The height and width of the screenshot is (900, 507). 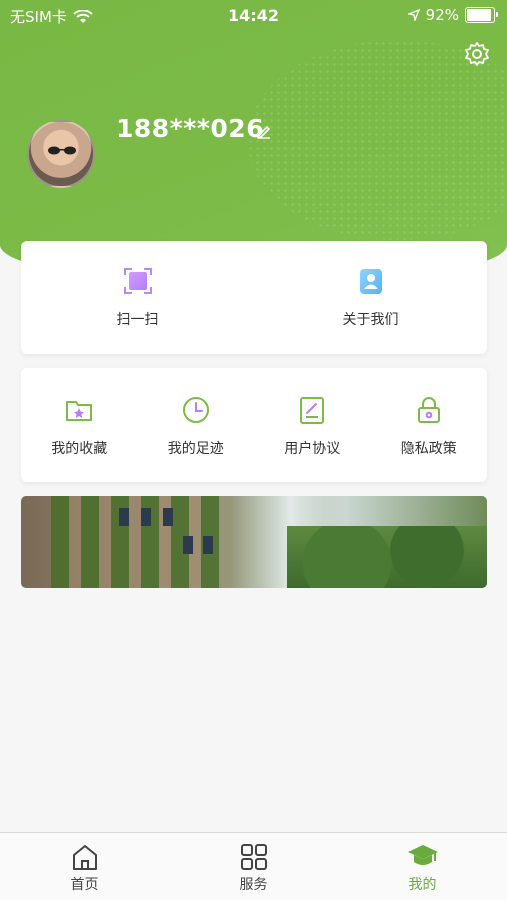 What do you see at coordinates (377, 140) in the screenshot?
I see `header-pattern` at bounding box center [377, 140].